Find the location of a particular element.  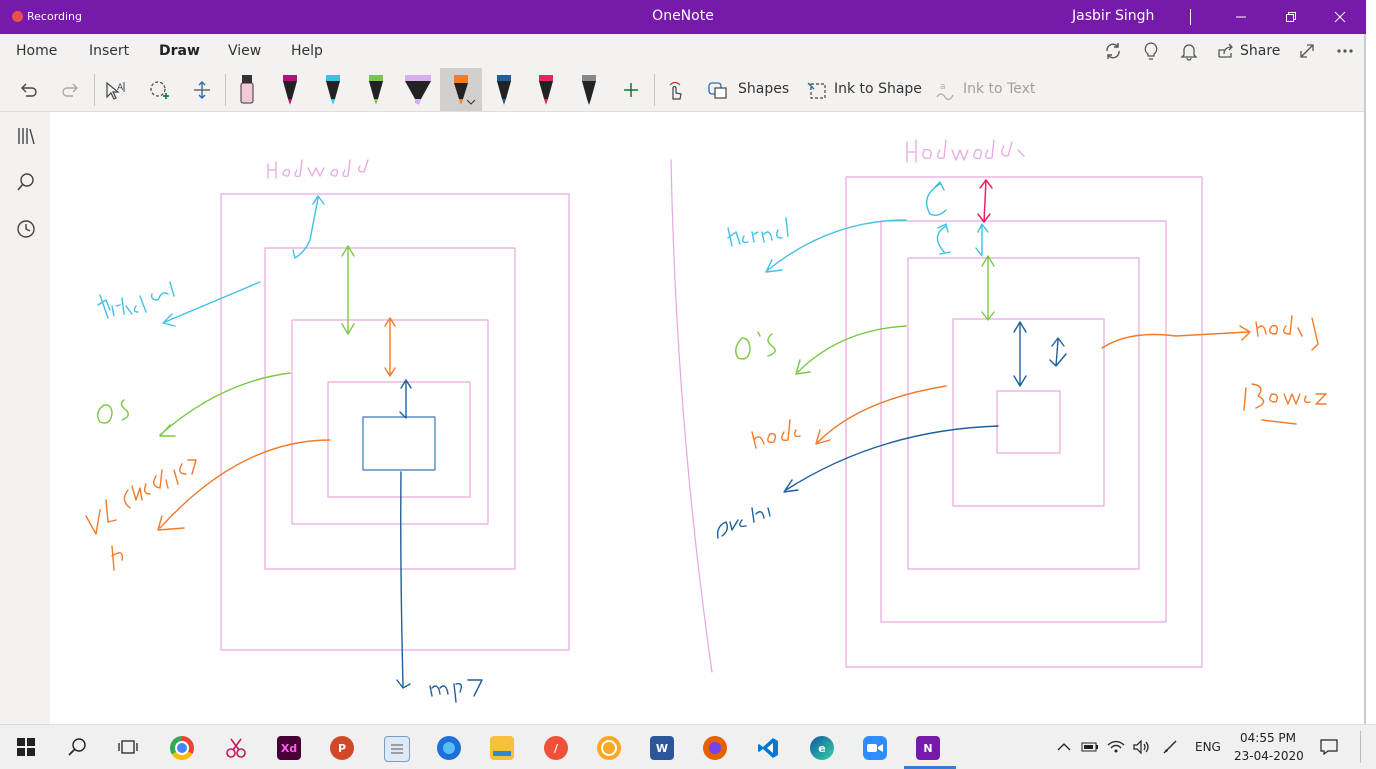

ink-to-text-button: a is located at coordinates (945, 89).